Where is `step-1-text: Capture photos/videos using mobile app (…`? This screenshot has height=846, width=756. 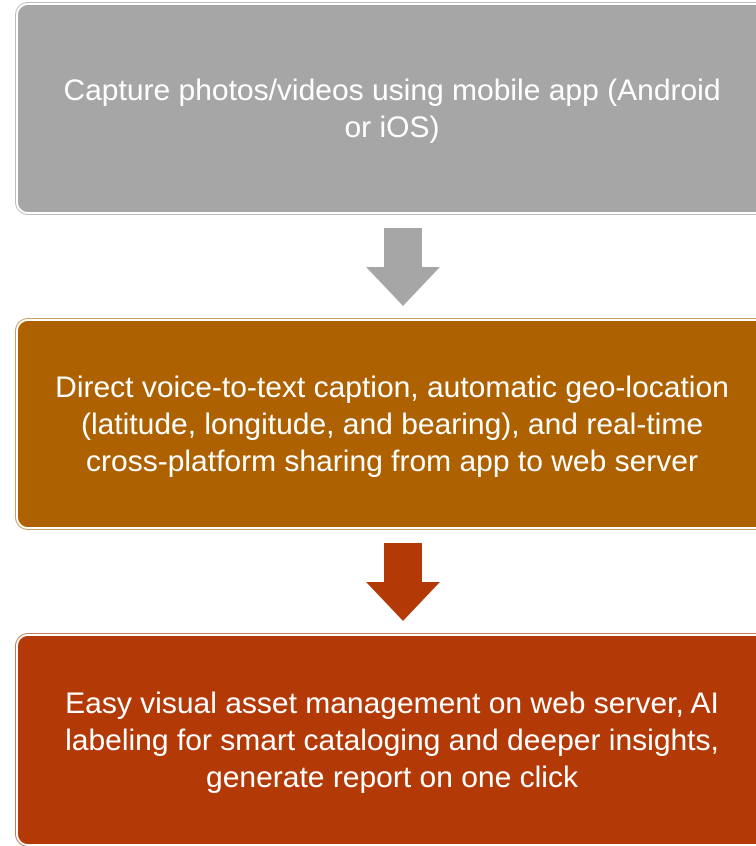 step-1-text: Capture photos/videos using mobile app (… is located at coordinates (392, 108).